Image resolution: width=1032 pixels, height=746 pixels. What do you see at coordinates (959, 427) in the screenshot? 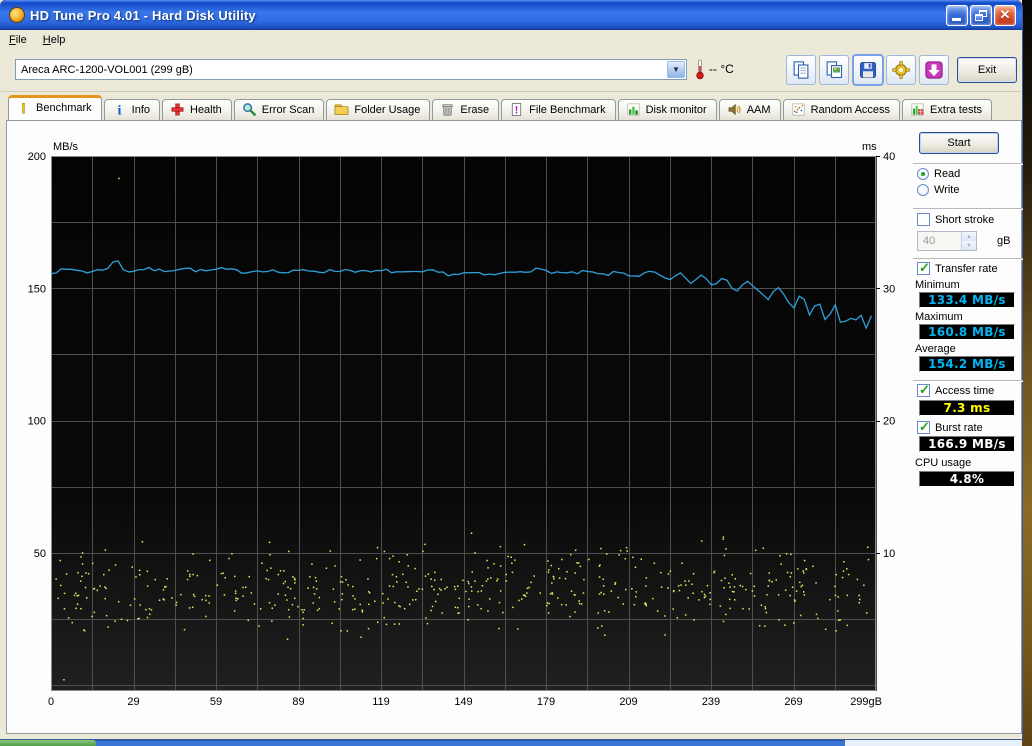
I see `burst-rate-label: Burst rate` at bounding box center [959, 427].